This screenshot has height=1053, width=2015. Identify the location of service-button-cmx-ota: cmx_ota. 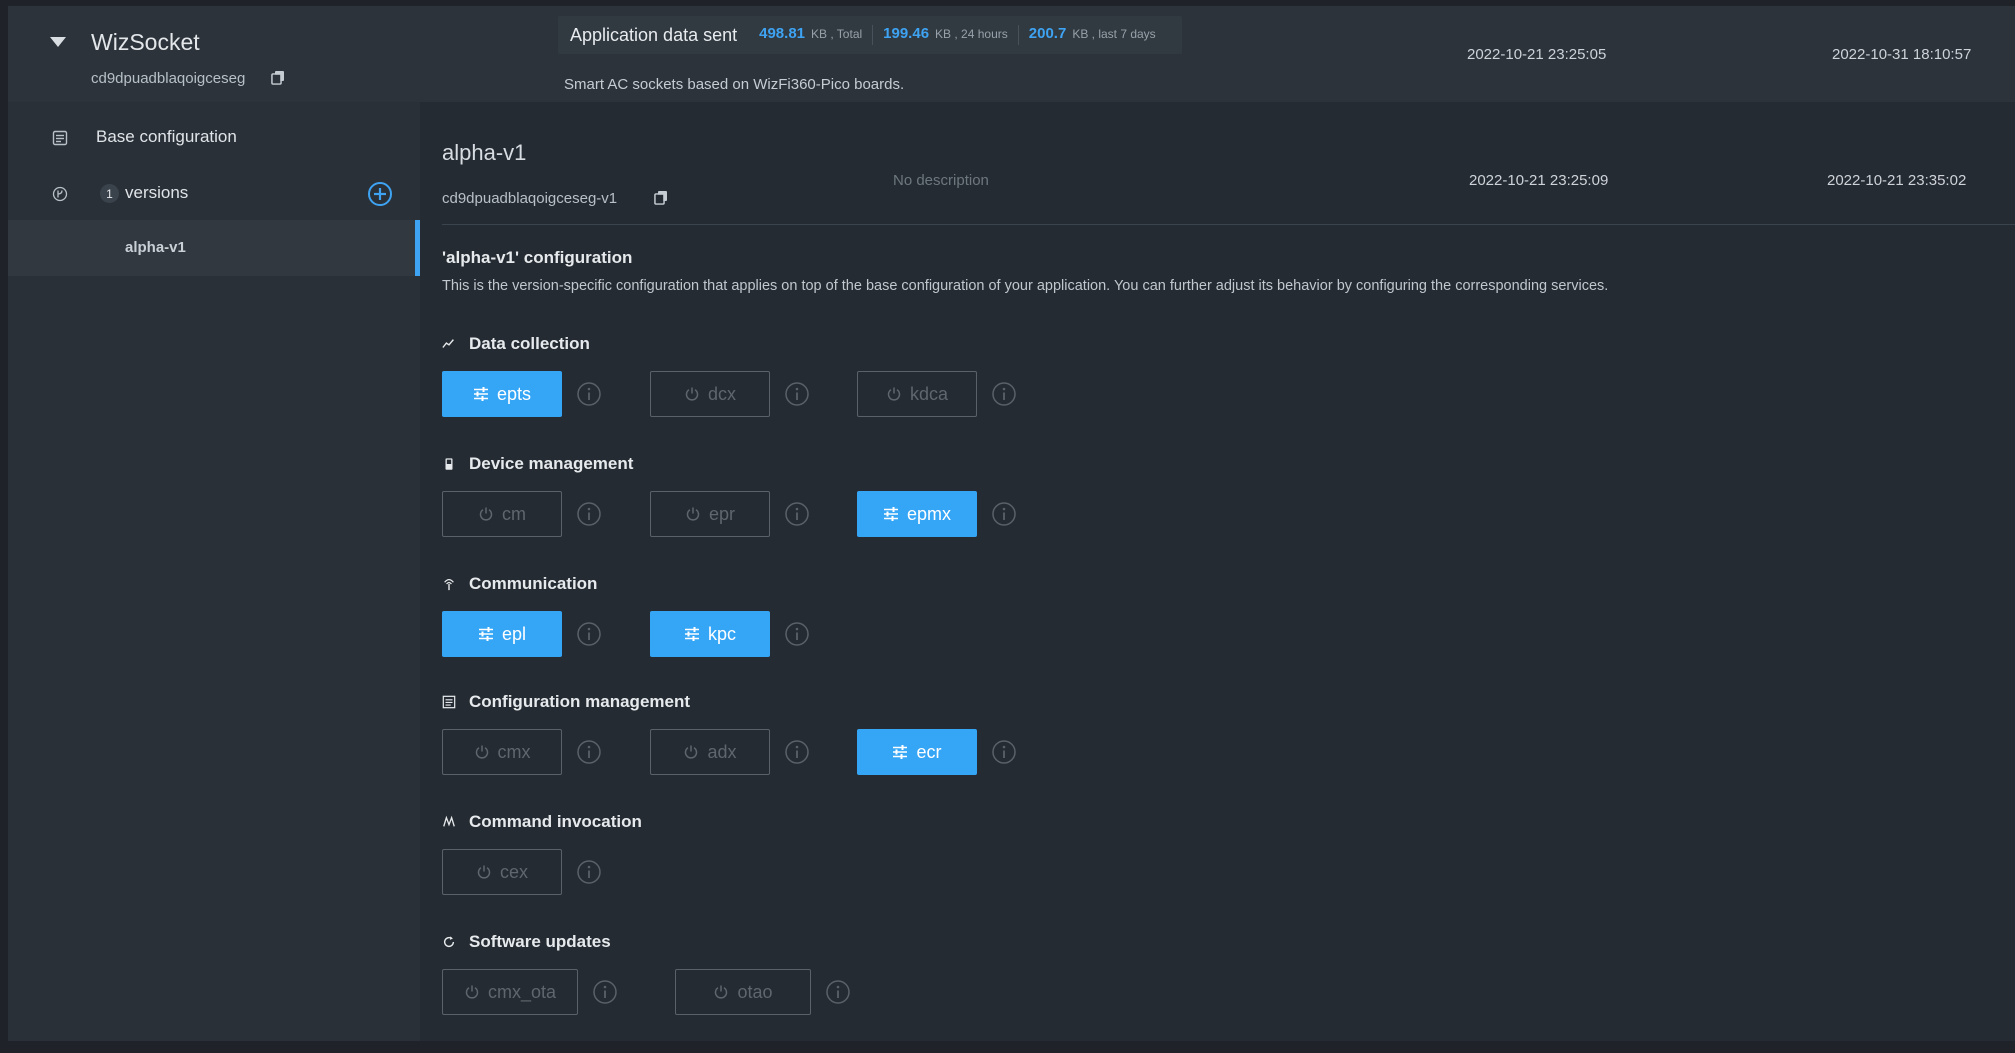
(510, 992).